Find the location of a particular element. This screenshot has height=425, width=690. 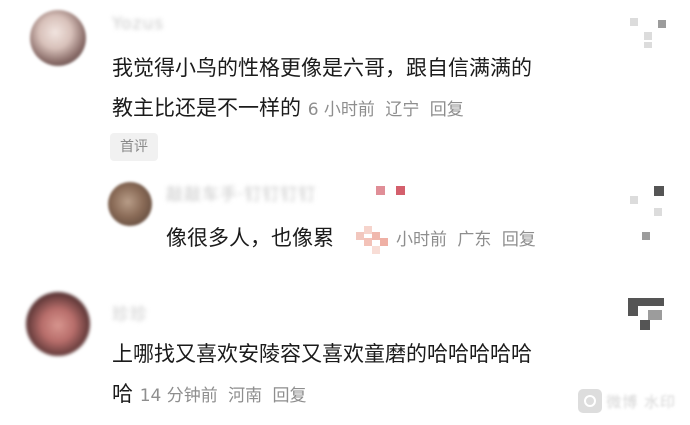

comment-text: 上哪找又喜欢安陵容又喜欢童磨的哈哈哈哈哈 哈 14 分钟前 河南 回复 is located at coordinates (322, 375).